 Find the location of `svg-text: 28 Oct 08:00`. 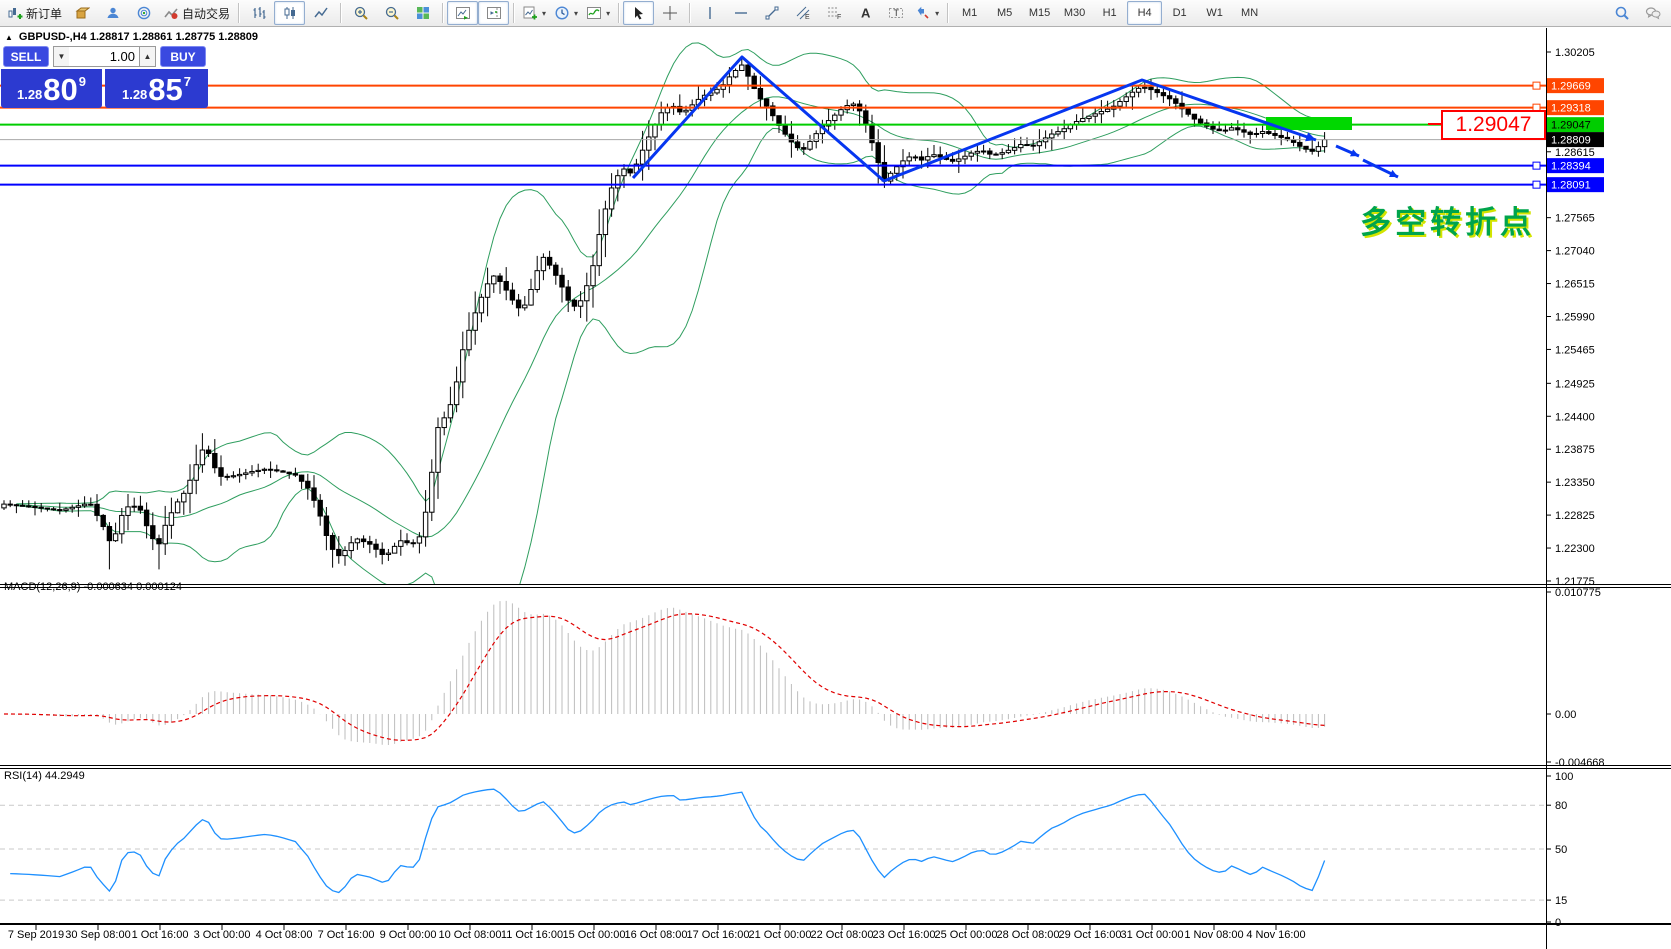

svg-text: 28 Oct 08:00 is located at coordinates (1028, 935).